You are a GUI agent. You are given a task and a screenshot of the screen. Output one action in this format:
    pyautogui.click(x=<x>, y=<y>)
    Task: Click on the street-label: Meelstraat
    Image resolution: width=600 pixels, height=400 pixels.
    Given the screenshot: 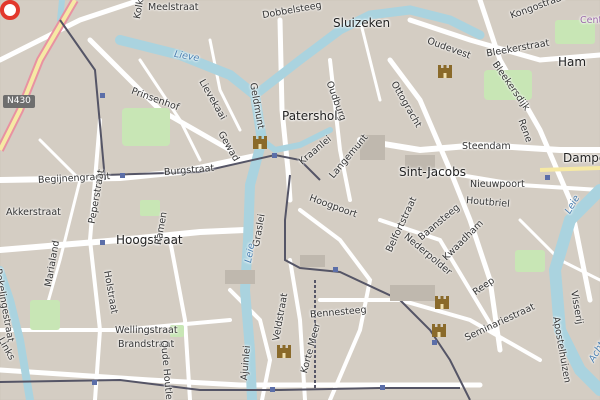 What is the action you would take?
    pyautogui.click(x=173, y=7)
    